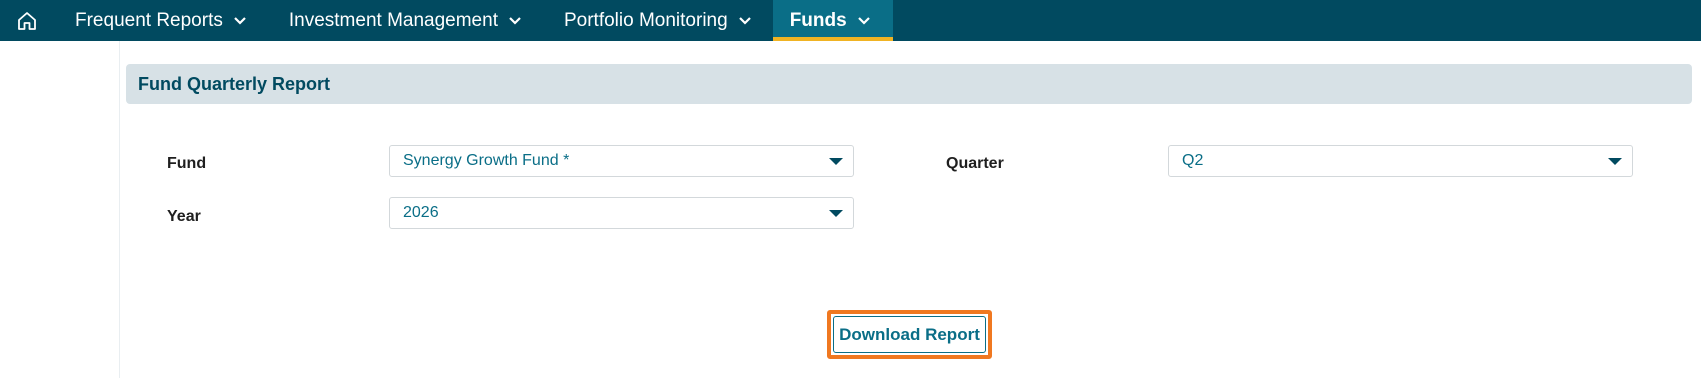 The width and height of the screenshot is (1701, 378). What do you see at coordinates (975, 163) in the screenshot?
I see `quarter-label: Quarter` at bounding box center [975, 163].